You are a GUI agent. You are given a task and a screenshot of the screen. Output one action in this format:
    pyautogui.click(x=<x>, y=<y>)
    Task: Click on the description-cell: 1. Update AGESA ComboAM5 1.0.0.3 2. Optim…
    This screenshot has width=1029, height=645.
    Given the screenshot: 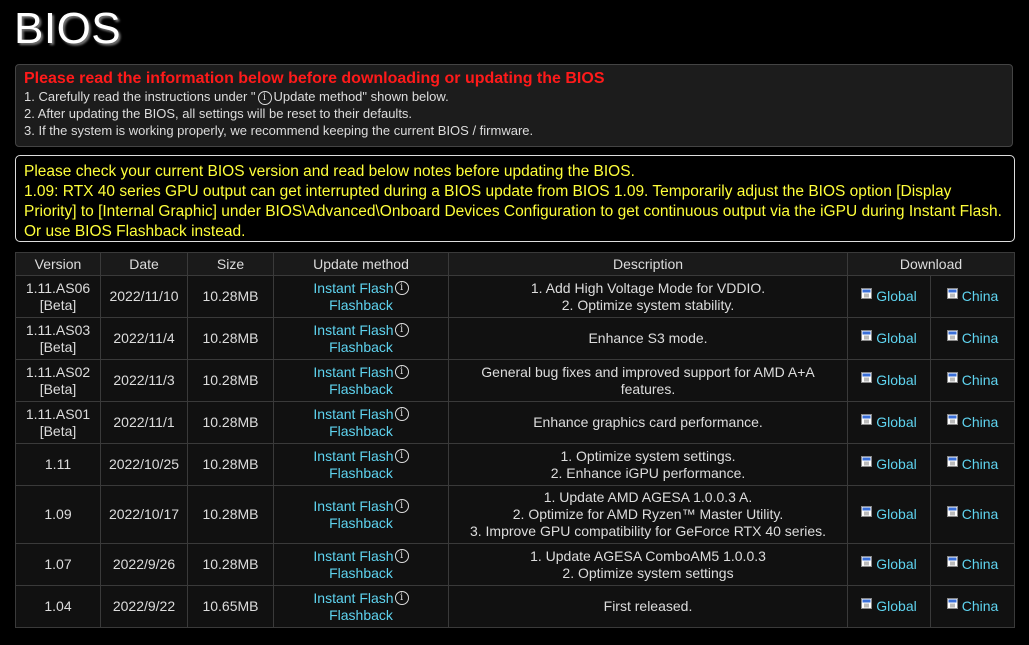 What is the action you would take?
    pyautogui.click(x=648, y=564)
    